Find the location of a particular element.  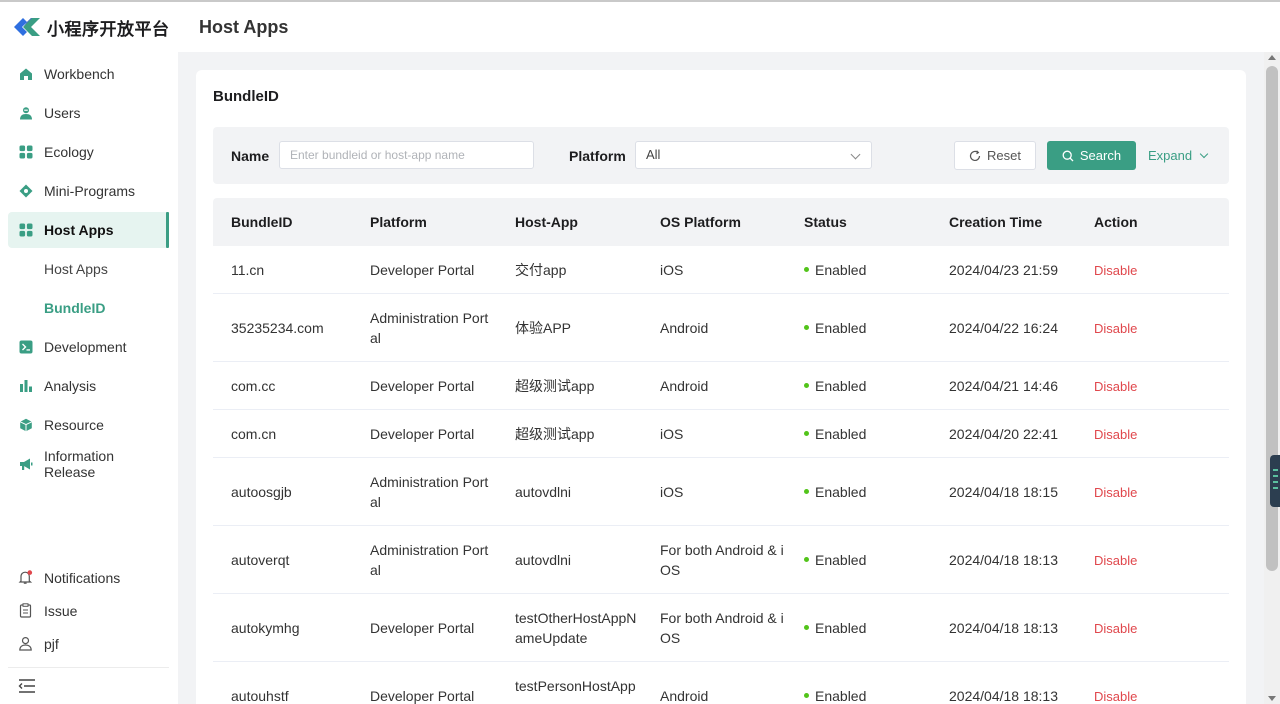

grid-icon is located at coordinates (26, 230).